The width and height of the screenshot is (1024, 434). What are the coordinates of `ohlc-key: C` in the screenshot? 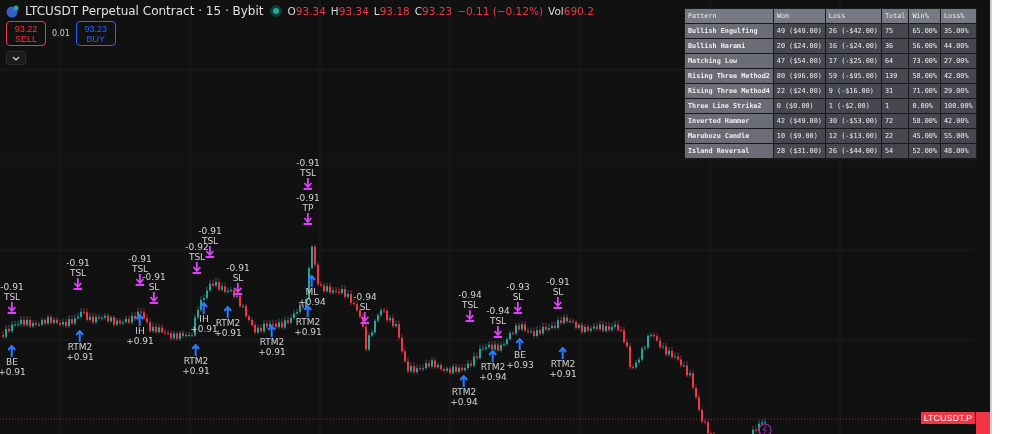 It's located at (418, 11).